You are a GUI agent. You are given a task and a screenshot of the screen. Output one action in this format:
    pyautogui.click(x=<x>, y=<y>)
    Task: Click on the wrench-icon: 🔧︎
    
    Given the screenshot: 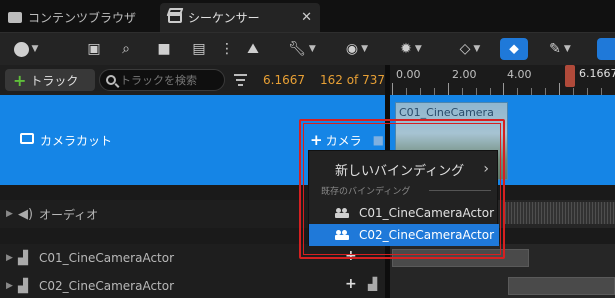 What is the action you would take?
    pyautogui.click(x=297, y=49)
    